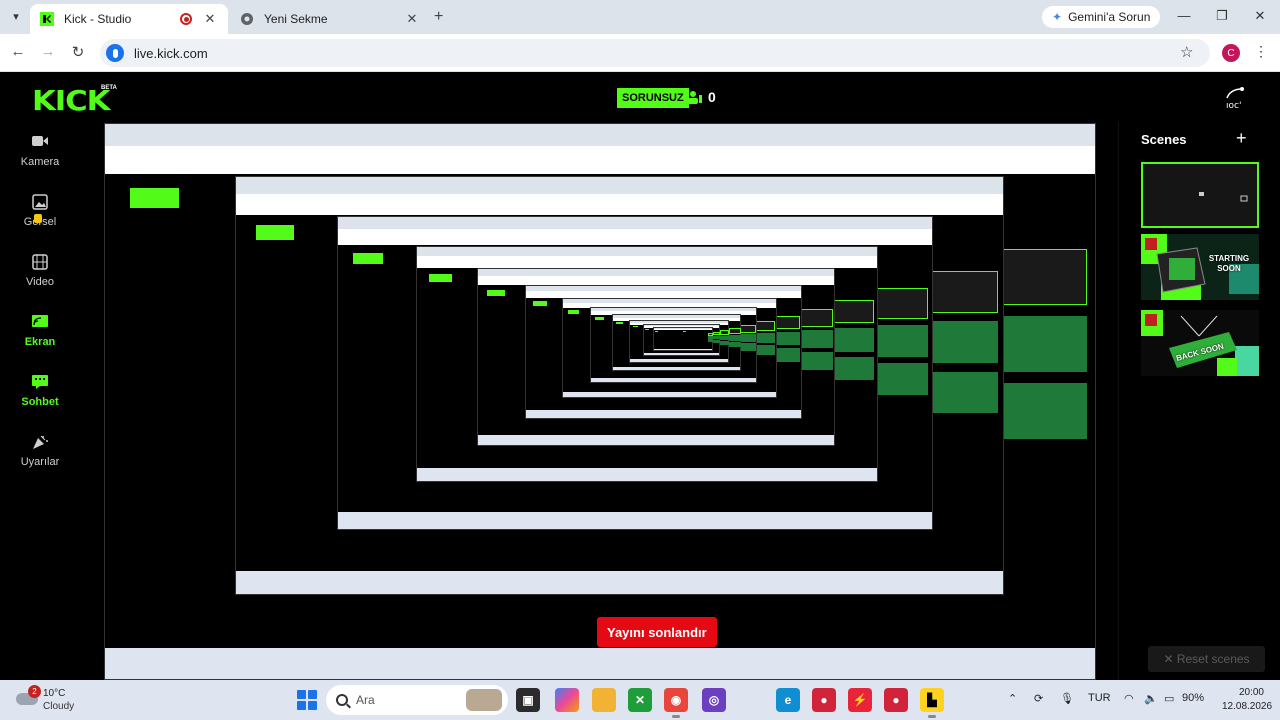 This screenshot has height=720, width=1280. I want to click on wifi-icon: ◠, so click(1129, 698).